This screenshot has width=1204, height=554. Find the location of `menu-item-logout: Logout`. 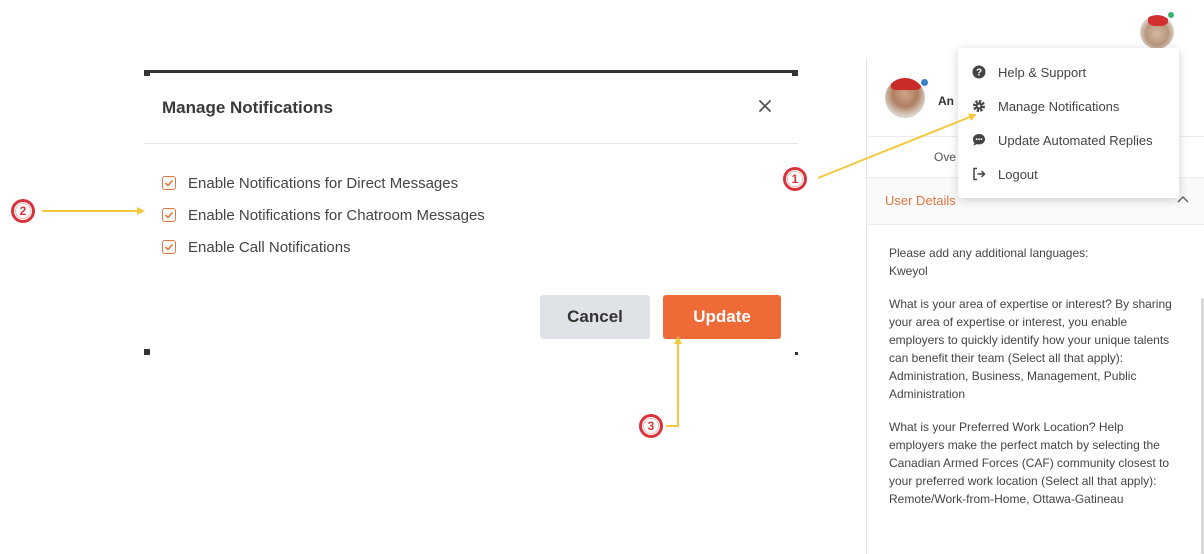

menu-item-logout: Logout is located at coordinates (1005, 174).